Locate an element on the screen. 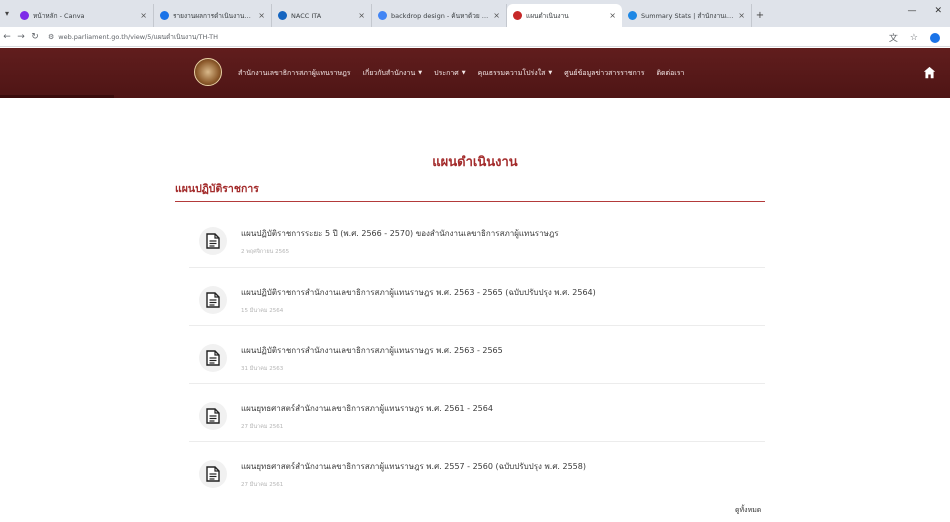 This screenshot has width=950, height=522. browser-tab: NACC ITA × is located at coordinates (322, 15).